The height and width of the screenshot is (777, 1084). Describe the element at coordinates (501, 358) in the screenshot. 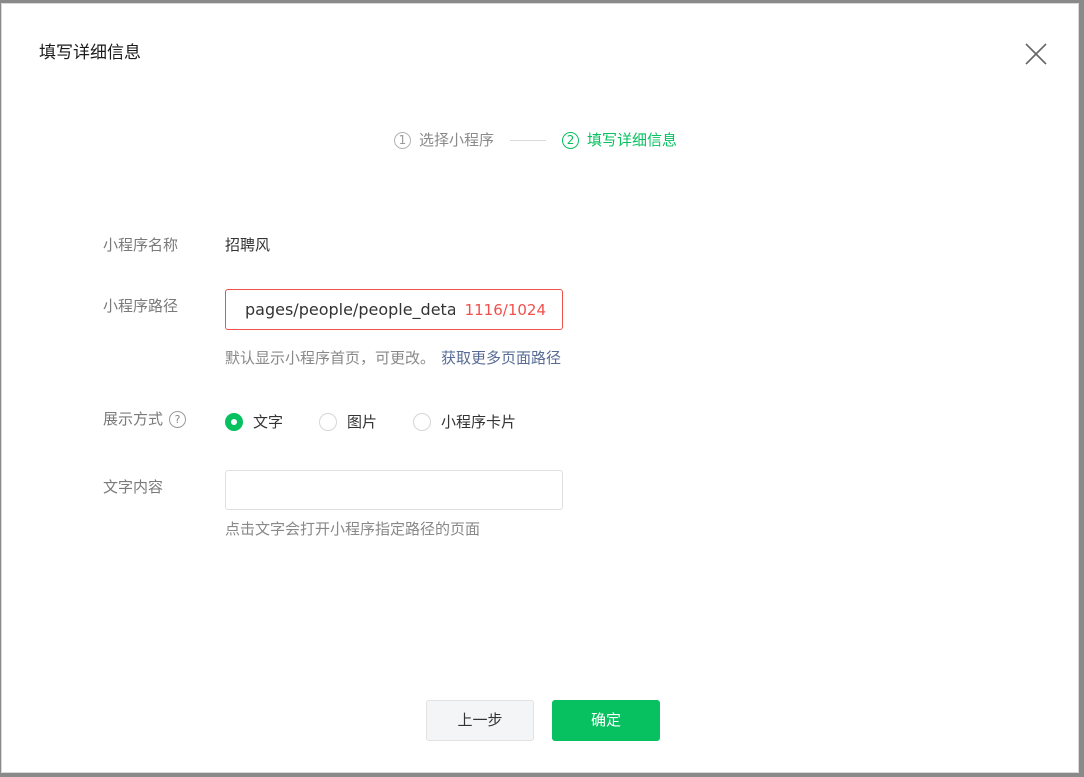

I see `more-paths-link: 获取更多页面路径` at that location.